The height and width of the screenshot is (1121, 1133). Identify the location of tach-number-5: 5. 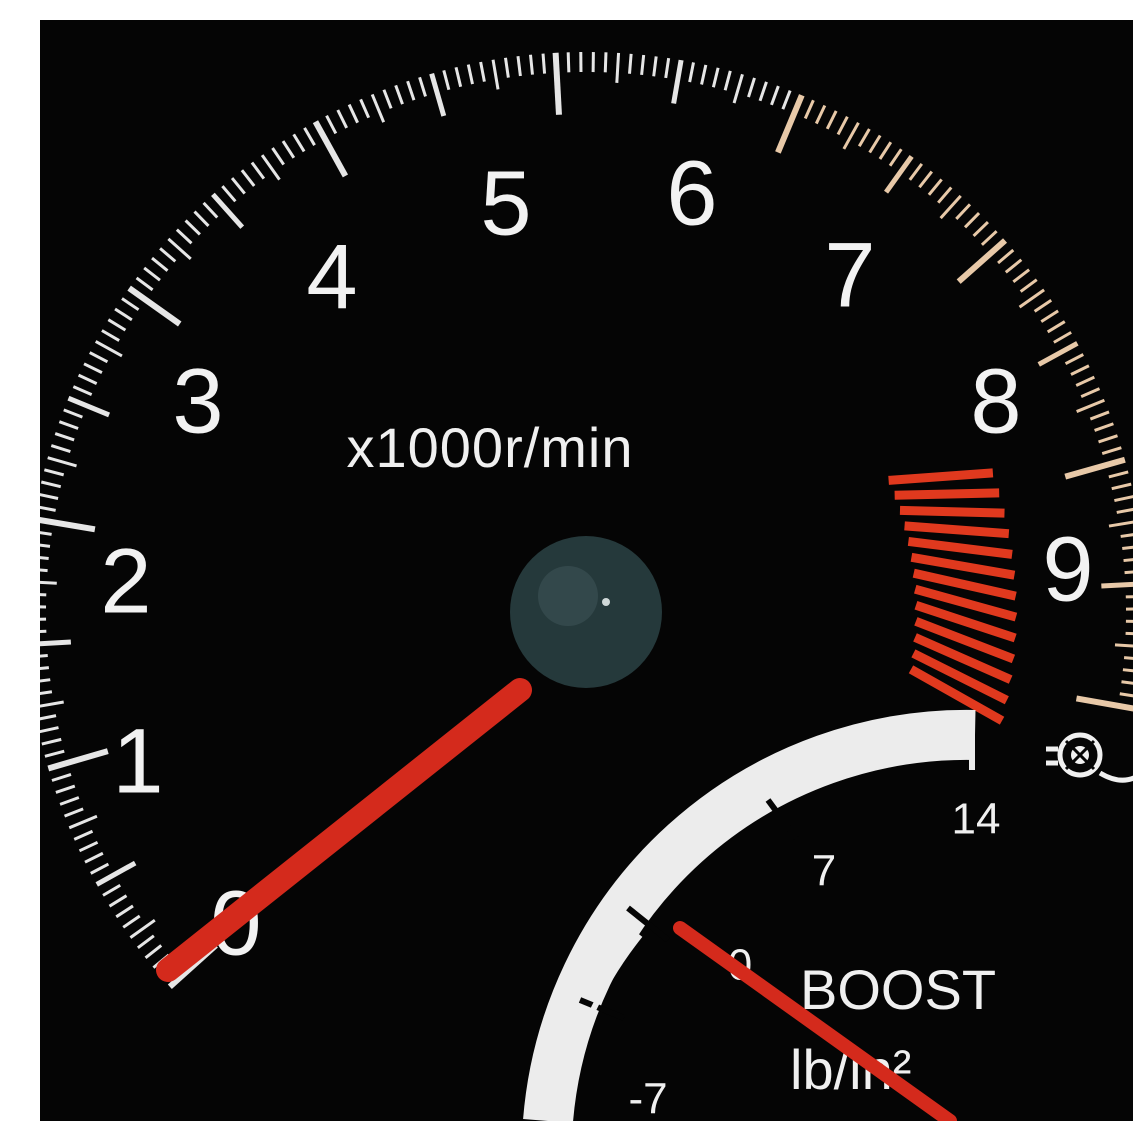
(505, 203).